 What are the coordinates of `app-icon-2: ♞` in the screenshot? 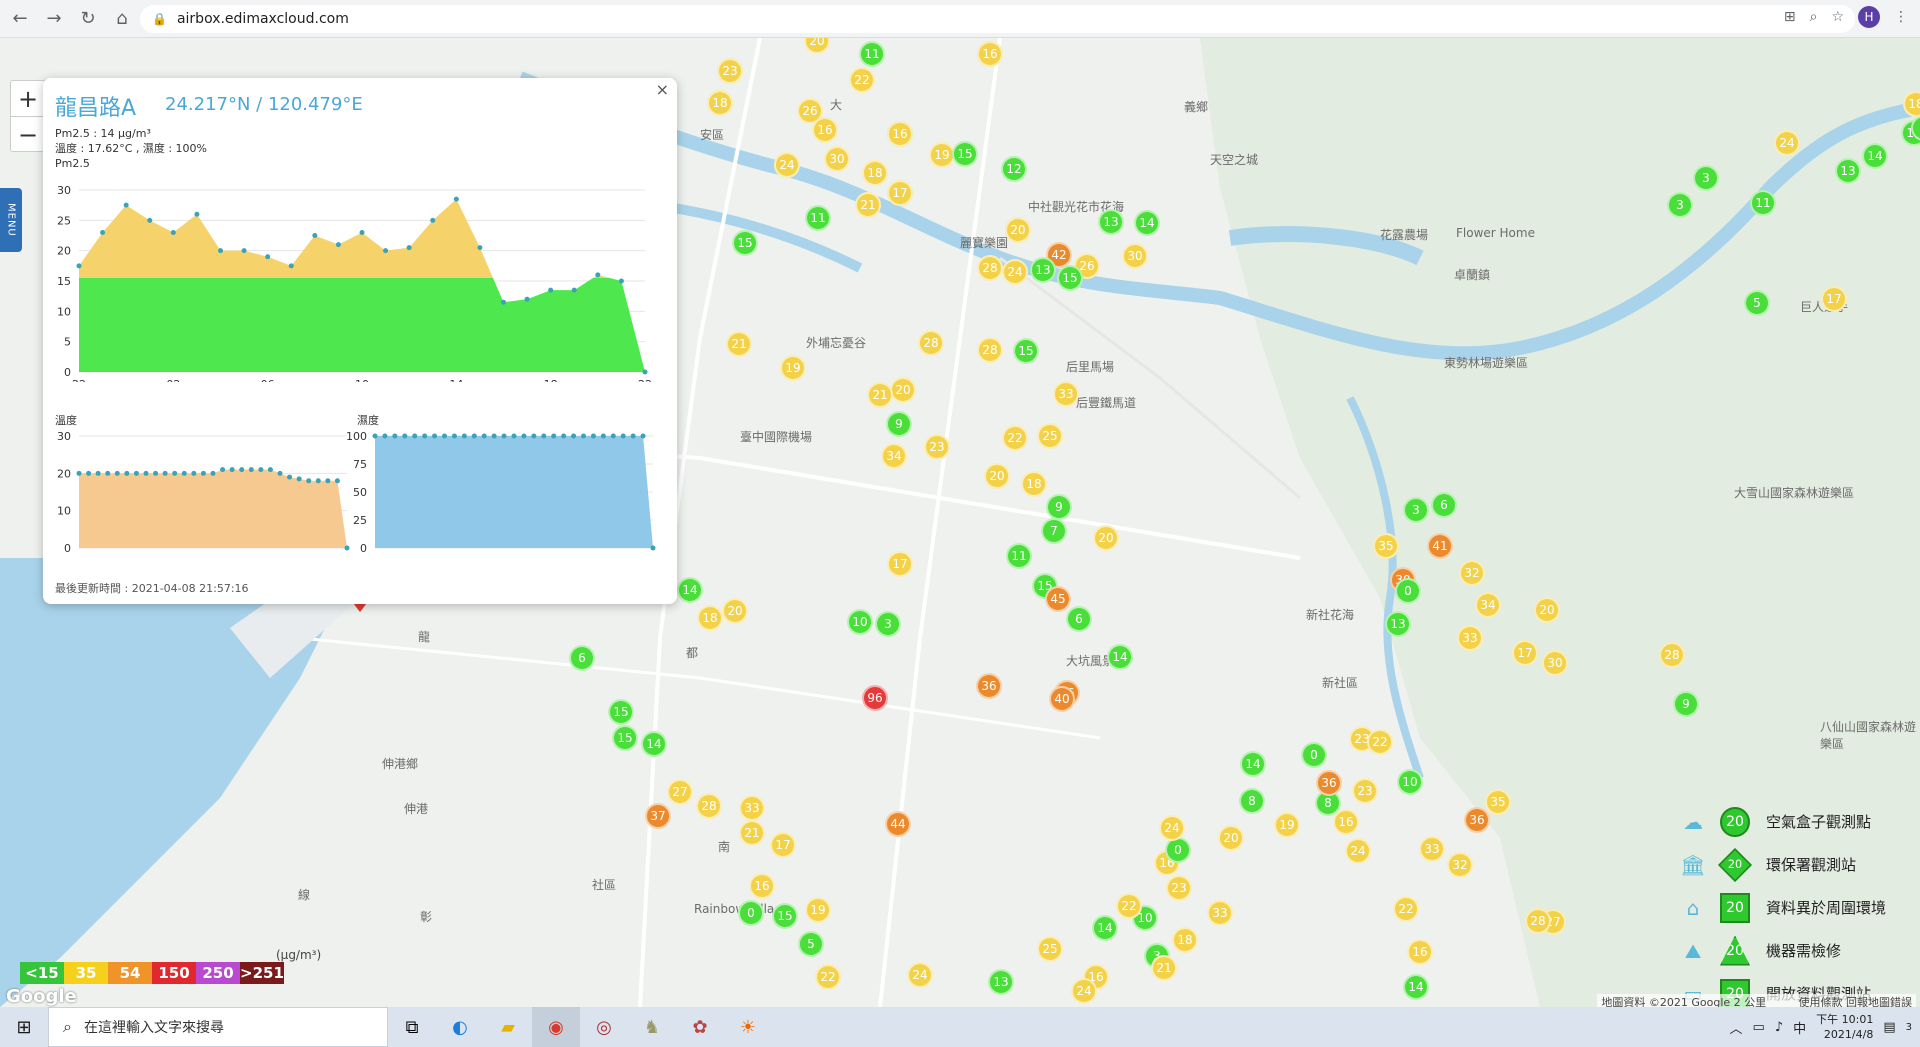 It's located at (652, 1027).